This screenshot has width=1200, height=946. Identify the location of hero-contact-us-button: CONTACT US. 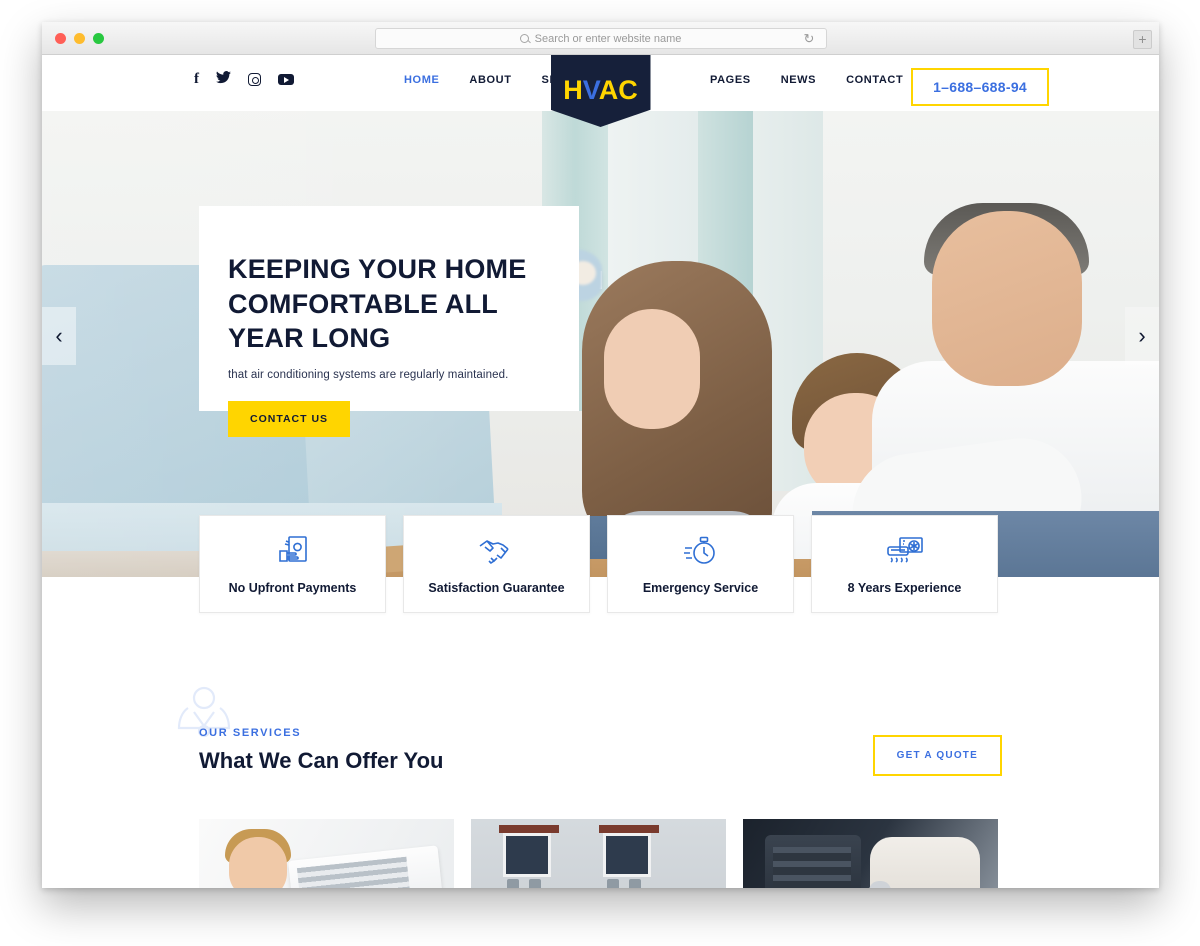
(289, 418).